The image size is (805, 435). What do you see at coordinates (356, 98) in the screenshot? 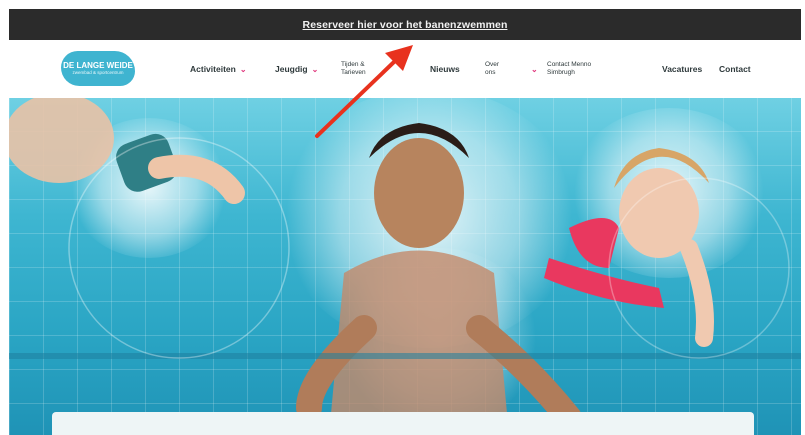
I see `arrow-line` at bounding box center [356, 98].